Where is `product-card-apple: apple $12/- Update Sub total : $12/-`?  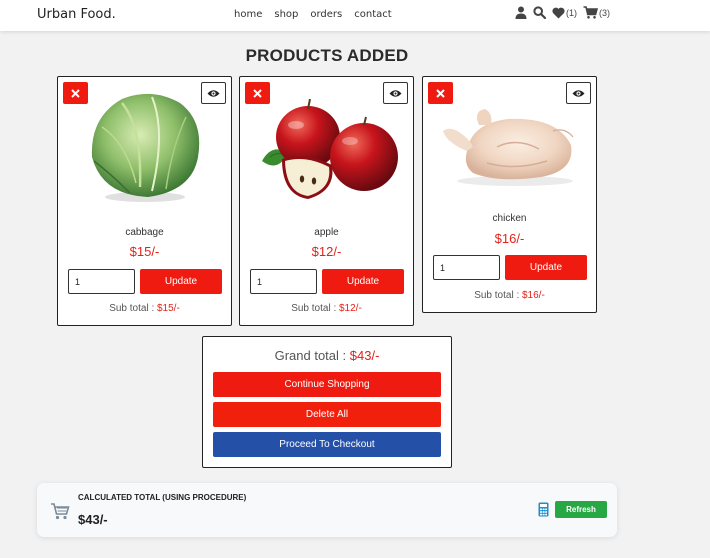 product-card-apple: apple $12/- Update Sub total : $12/- is located at coordinates (326, 201).